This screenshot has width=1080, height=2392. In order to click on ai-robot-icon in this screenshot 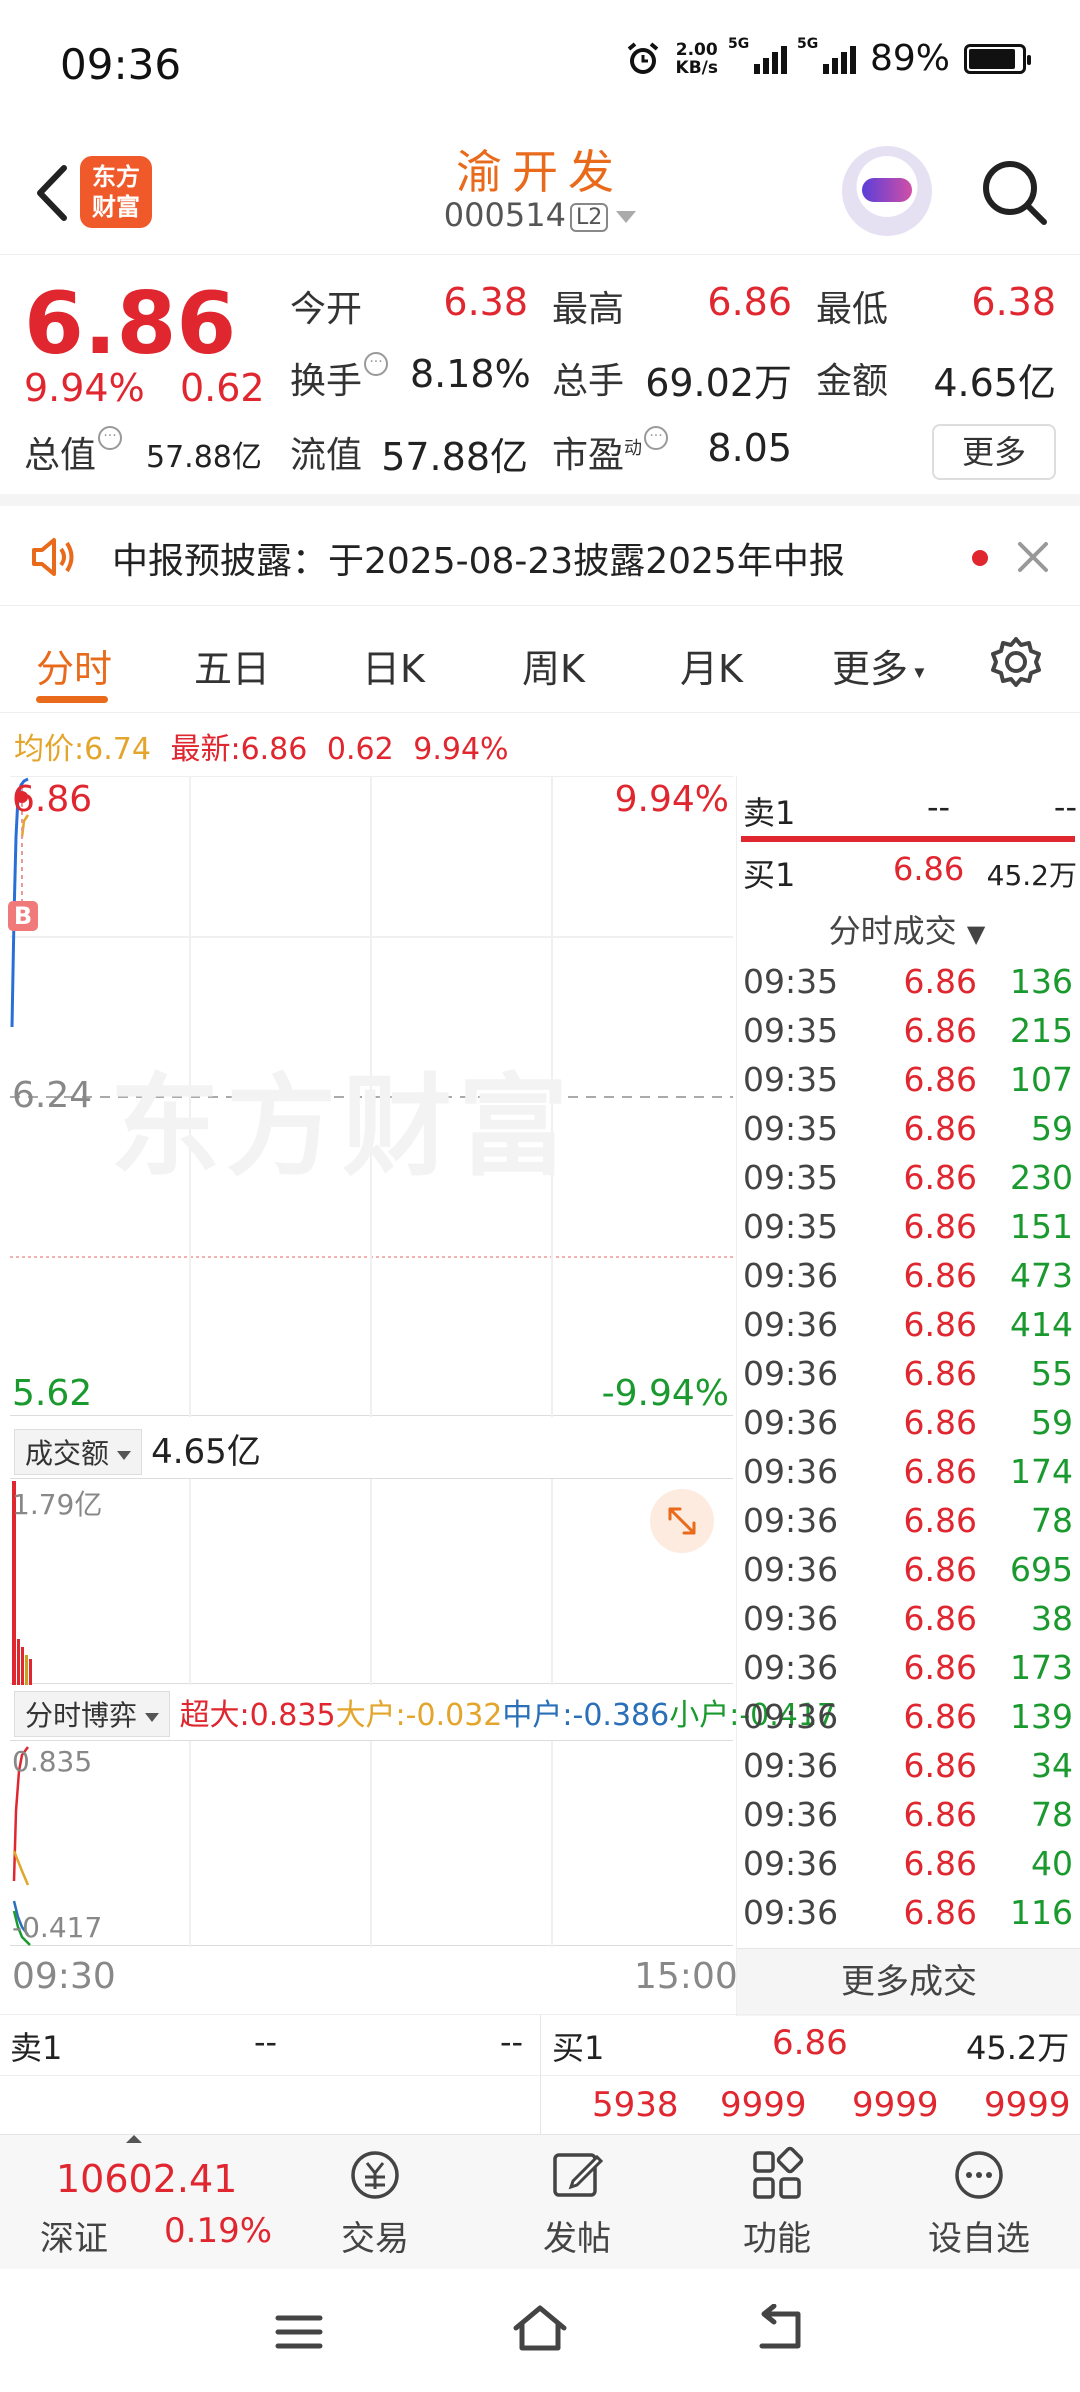, I will do `click(887, 191)`.